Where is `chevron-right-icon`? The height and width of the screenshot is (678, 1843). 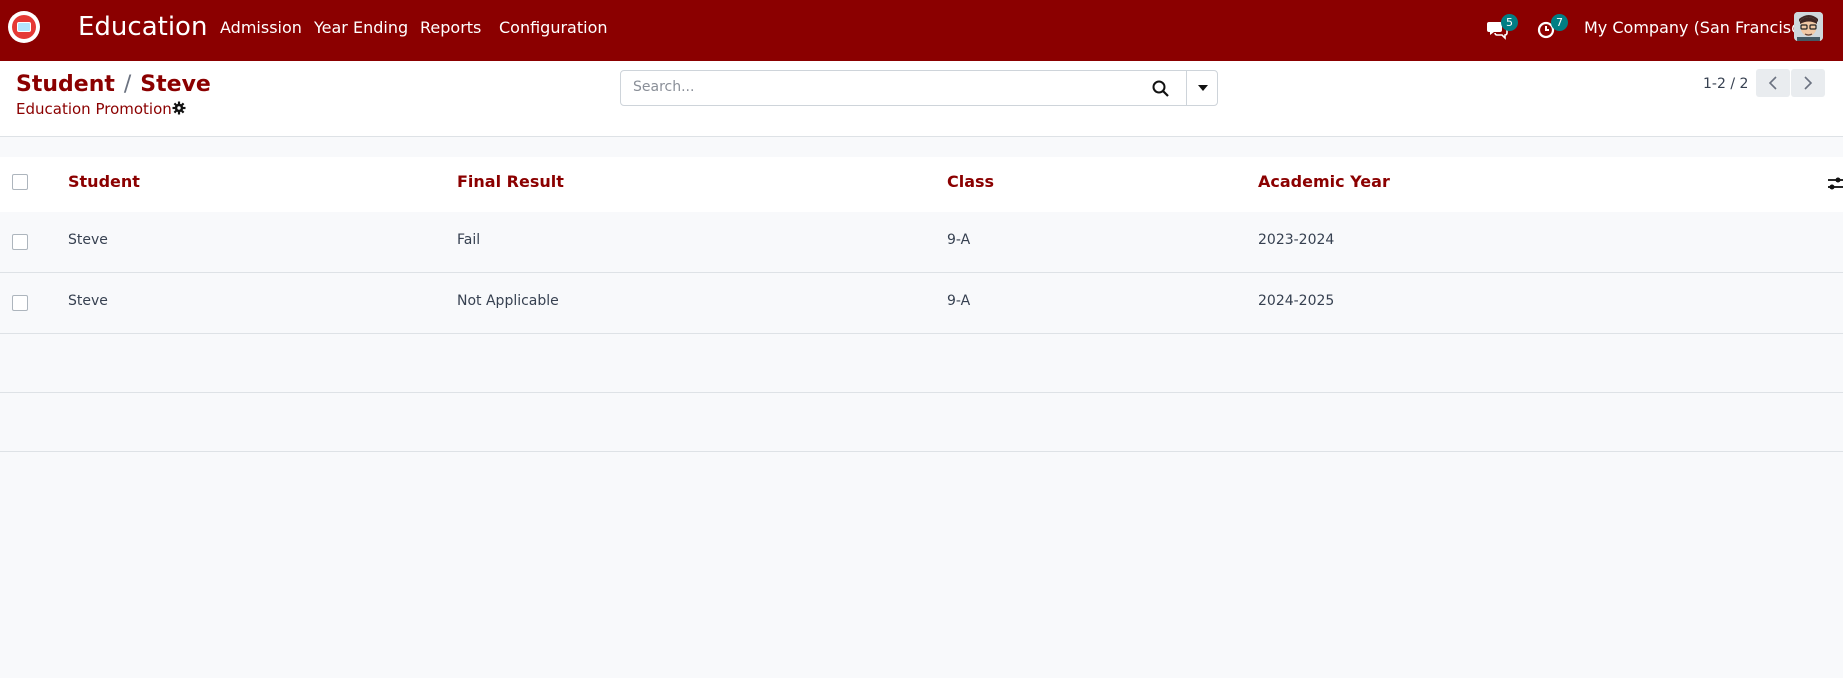
chevron-right-icon is located at coordinates (1808, 83).